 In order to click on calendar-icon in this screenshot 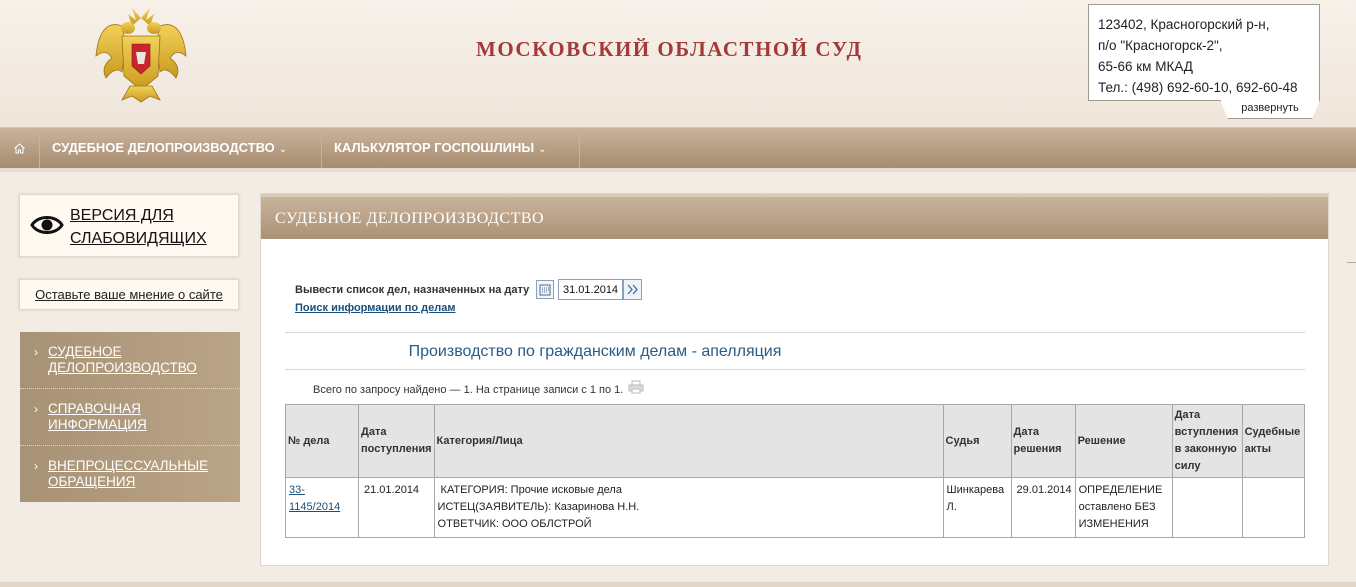, I will do `click(545, 289)`.